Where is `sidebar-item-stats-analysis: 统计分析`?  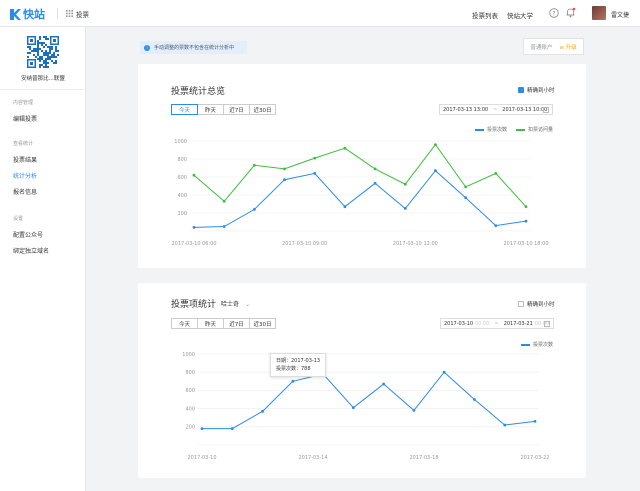 sidebar-item-stats-analysis: 统计分析 is located at coordinates (25, 175).